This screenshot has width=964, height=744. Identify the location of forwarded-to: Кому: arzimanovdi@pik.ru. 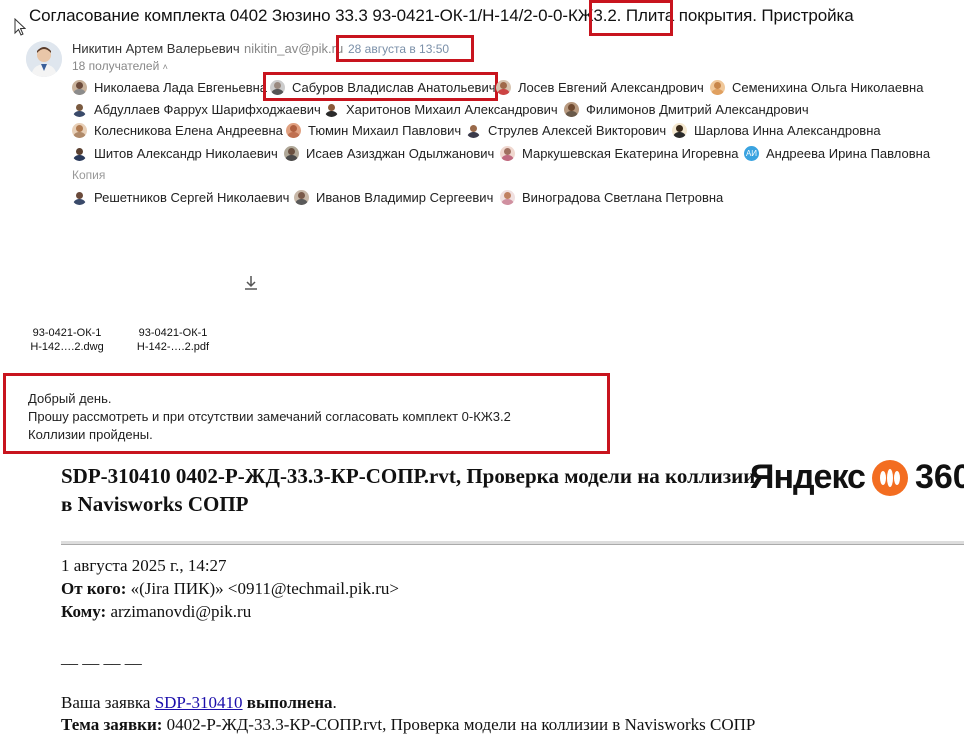
(156, 611).